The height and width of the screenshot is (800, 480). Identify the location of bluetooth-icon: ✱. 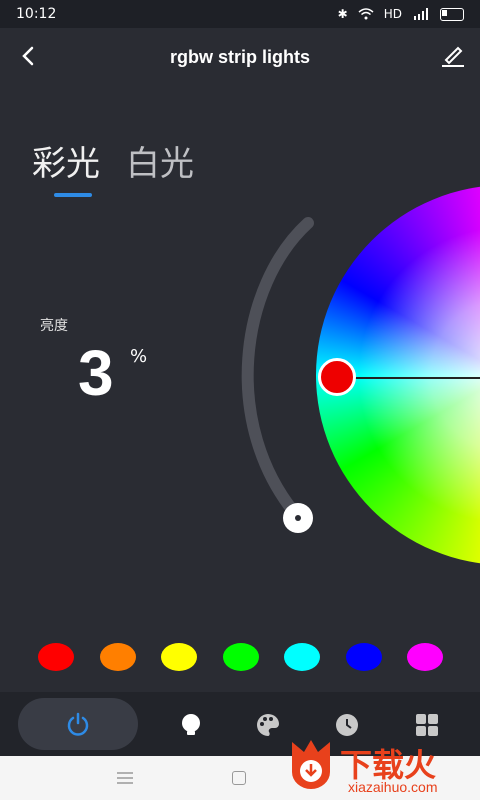
(342, 14).